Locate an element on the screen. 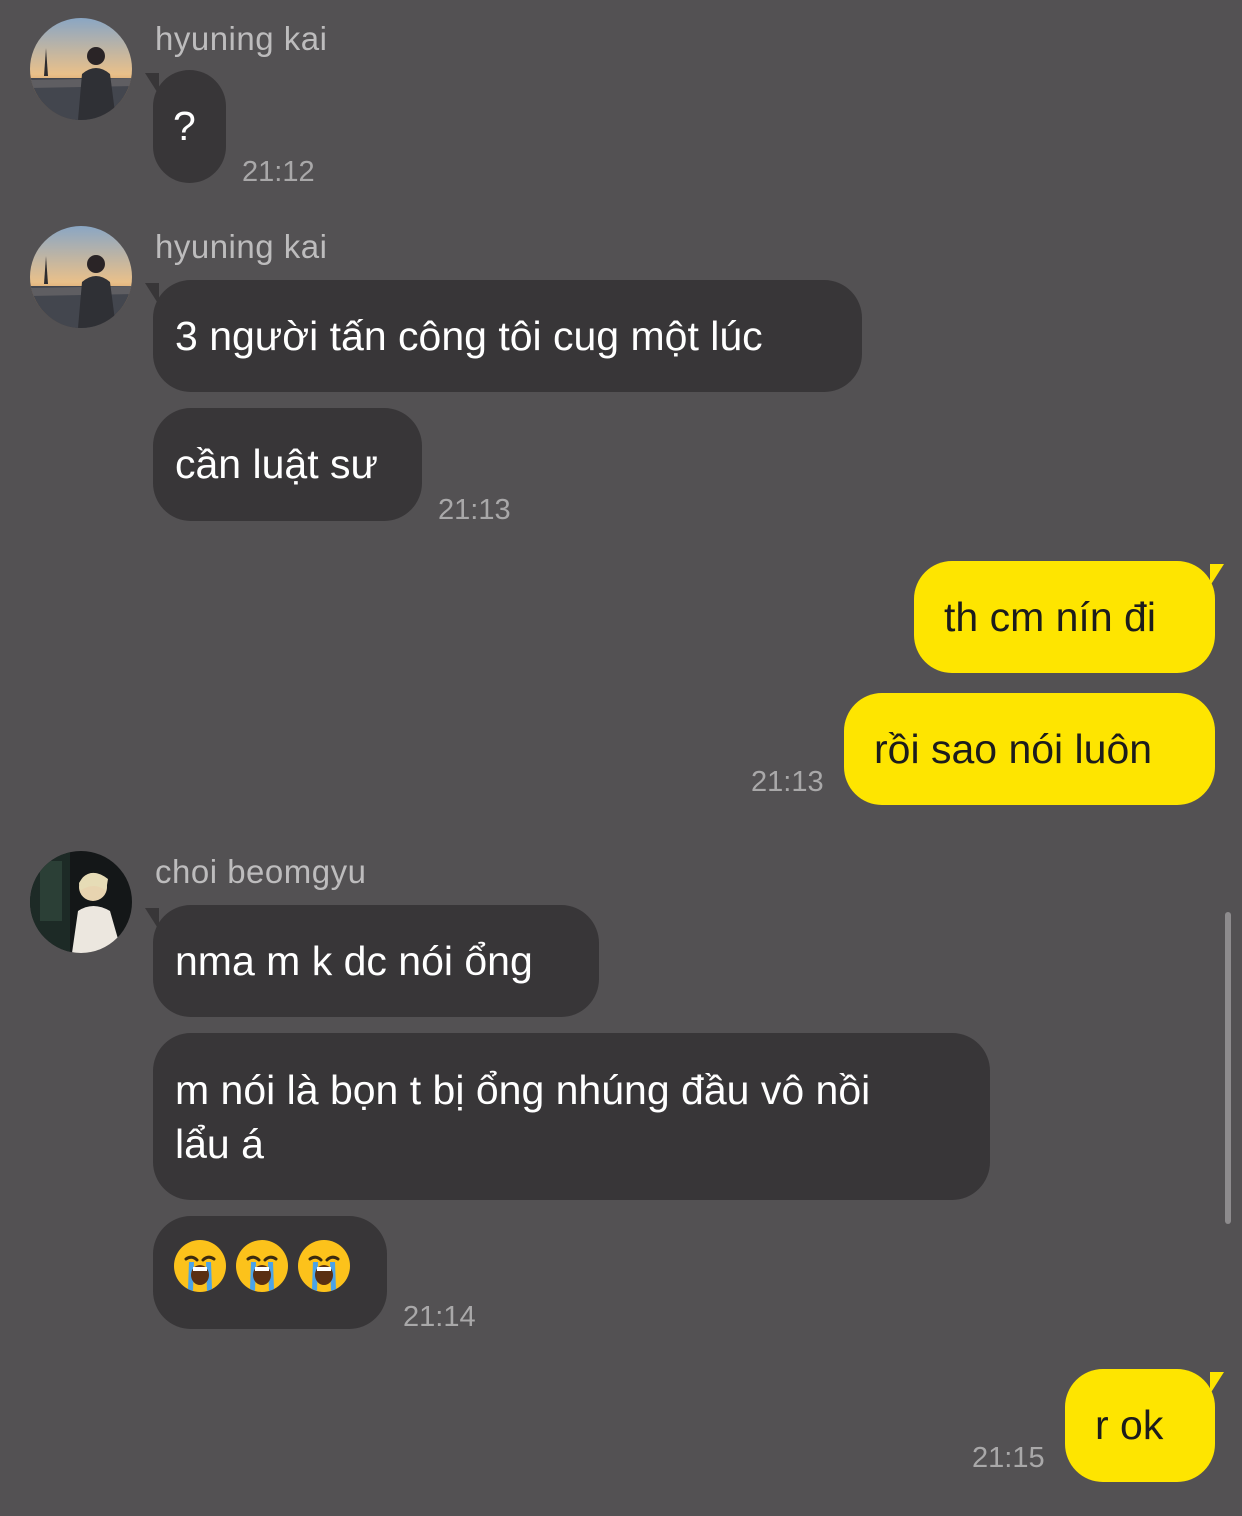 Image resolution: width=1242 pixels, height=1516 pixels. message-timestamp: 21:15 is located at coordinates (1008, 1458).